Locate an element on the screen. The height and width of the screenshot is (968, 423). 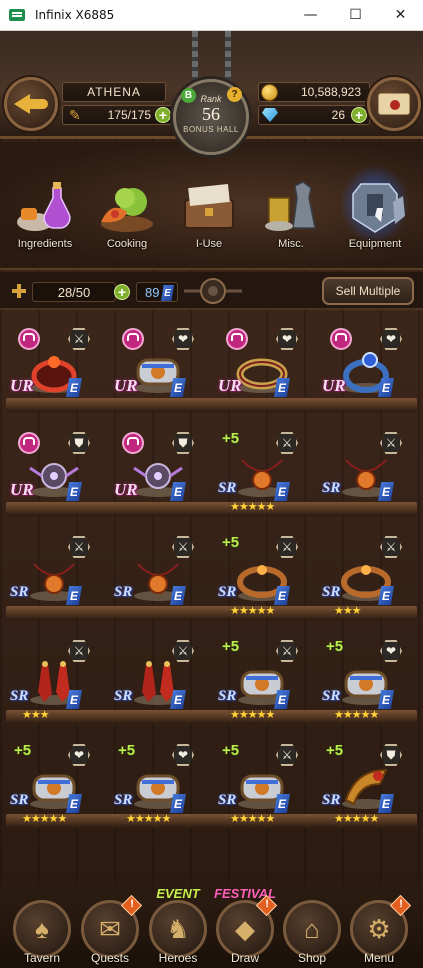
tab-cooking: Cooking is located at coordinates (127, 224).